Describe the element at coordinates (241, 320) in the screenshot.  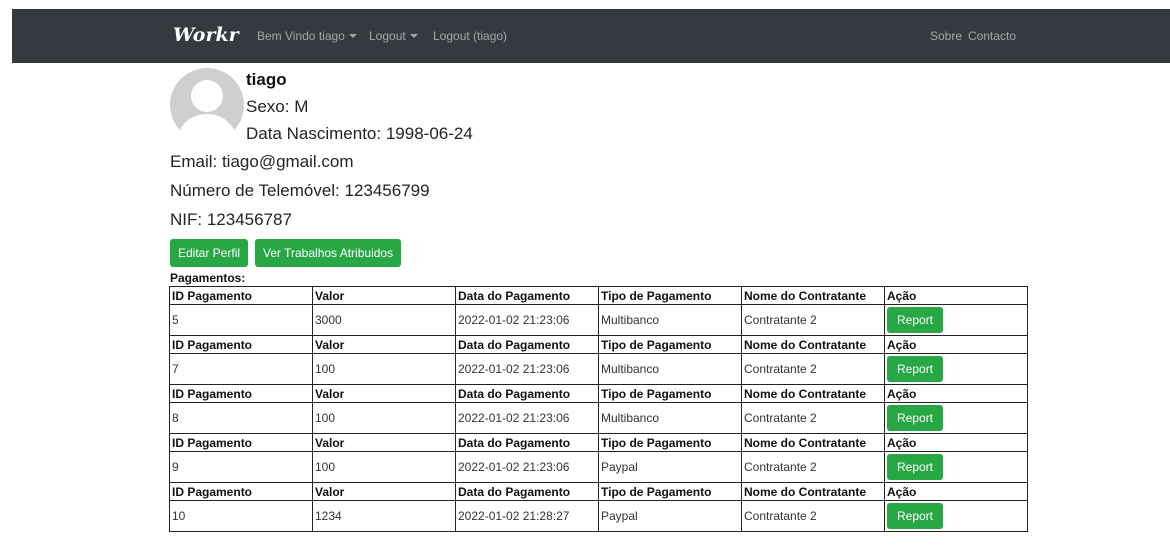
I see `cell-id: 5` at that location.